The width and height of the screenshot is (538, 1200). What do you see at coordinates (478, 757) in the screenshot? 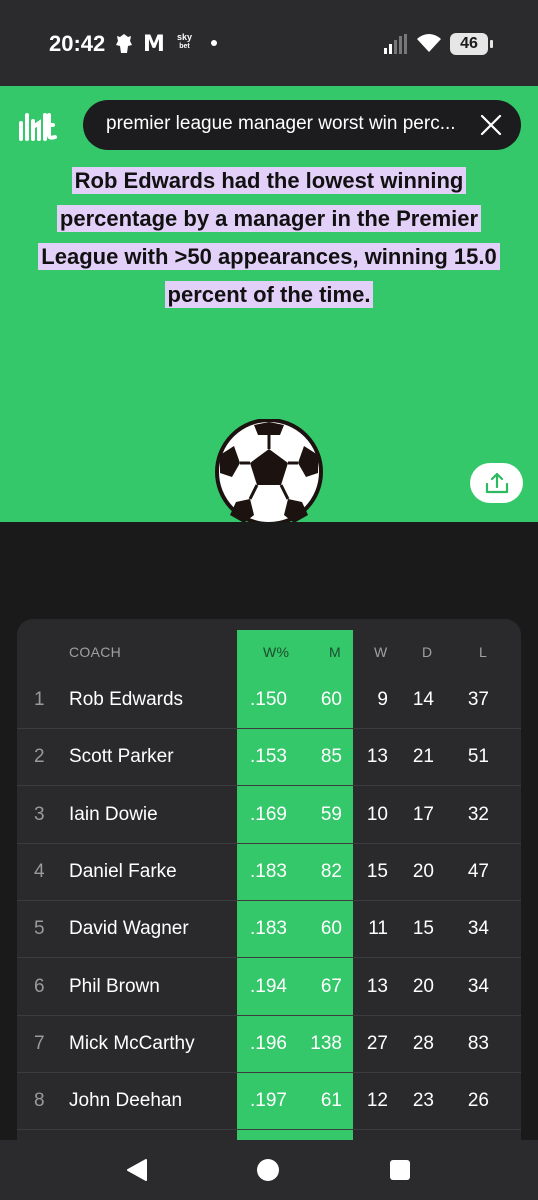
I see `losses-cell: 51` at bounding box center [478, 757].